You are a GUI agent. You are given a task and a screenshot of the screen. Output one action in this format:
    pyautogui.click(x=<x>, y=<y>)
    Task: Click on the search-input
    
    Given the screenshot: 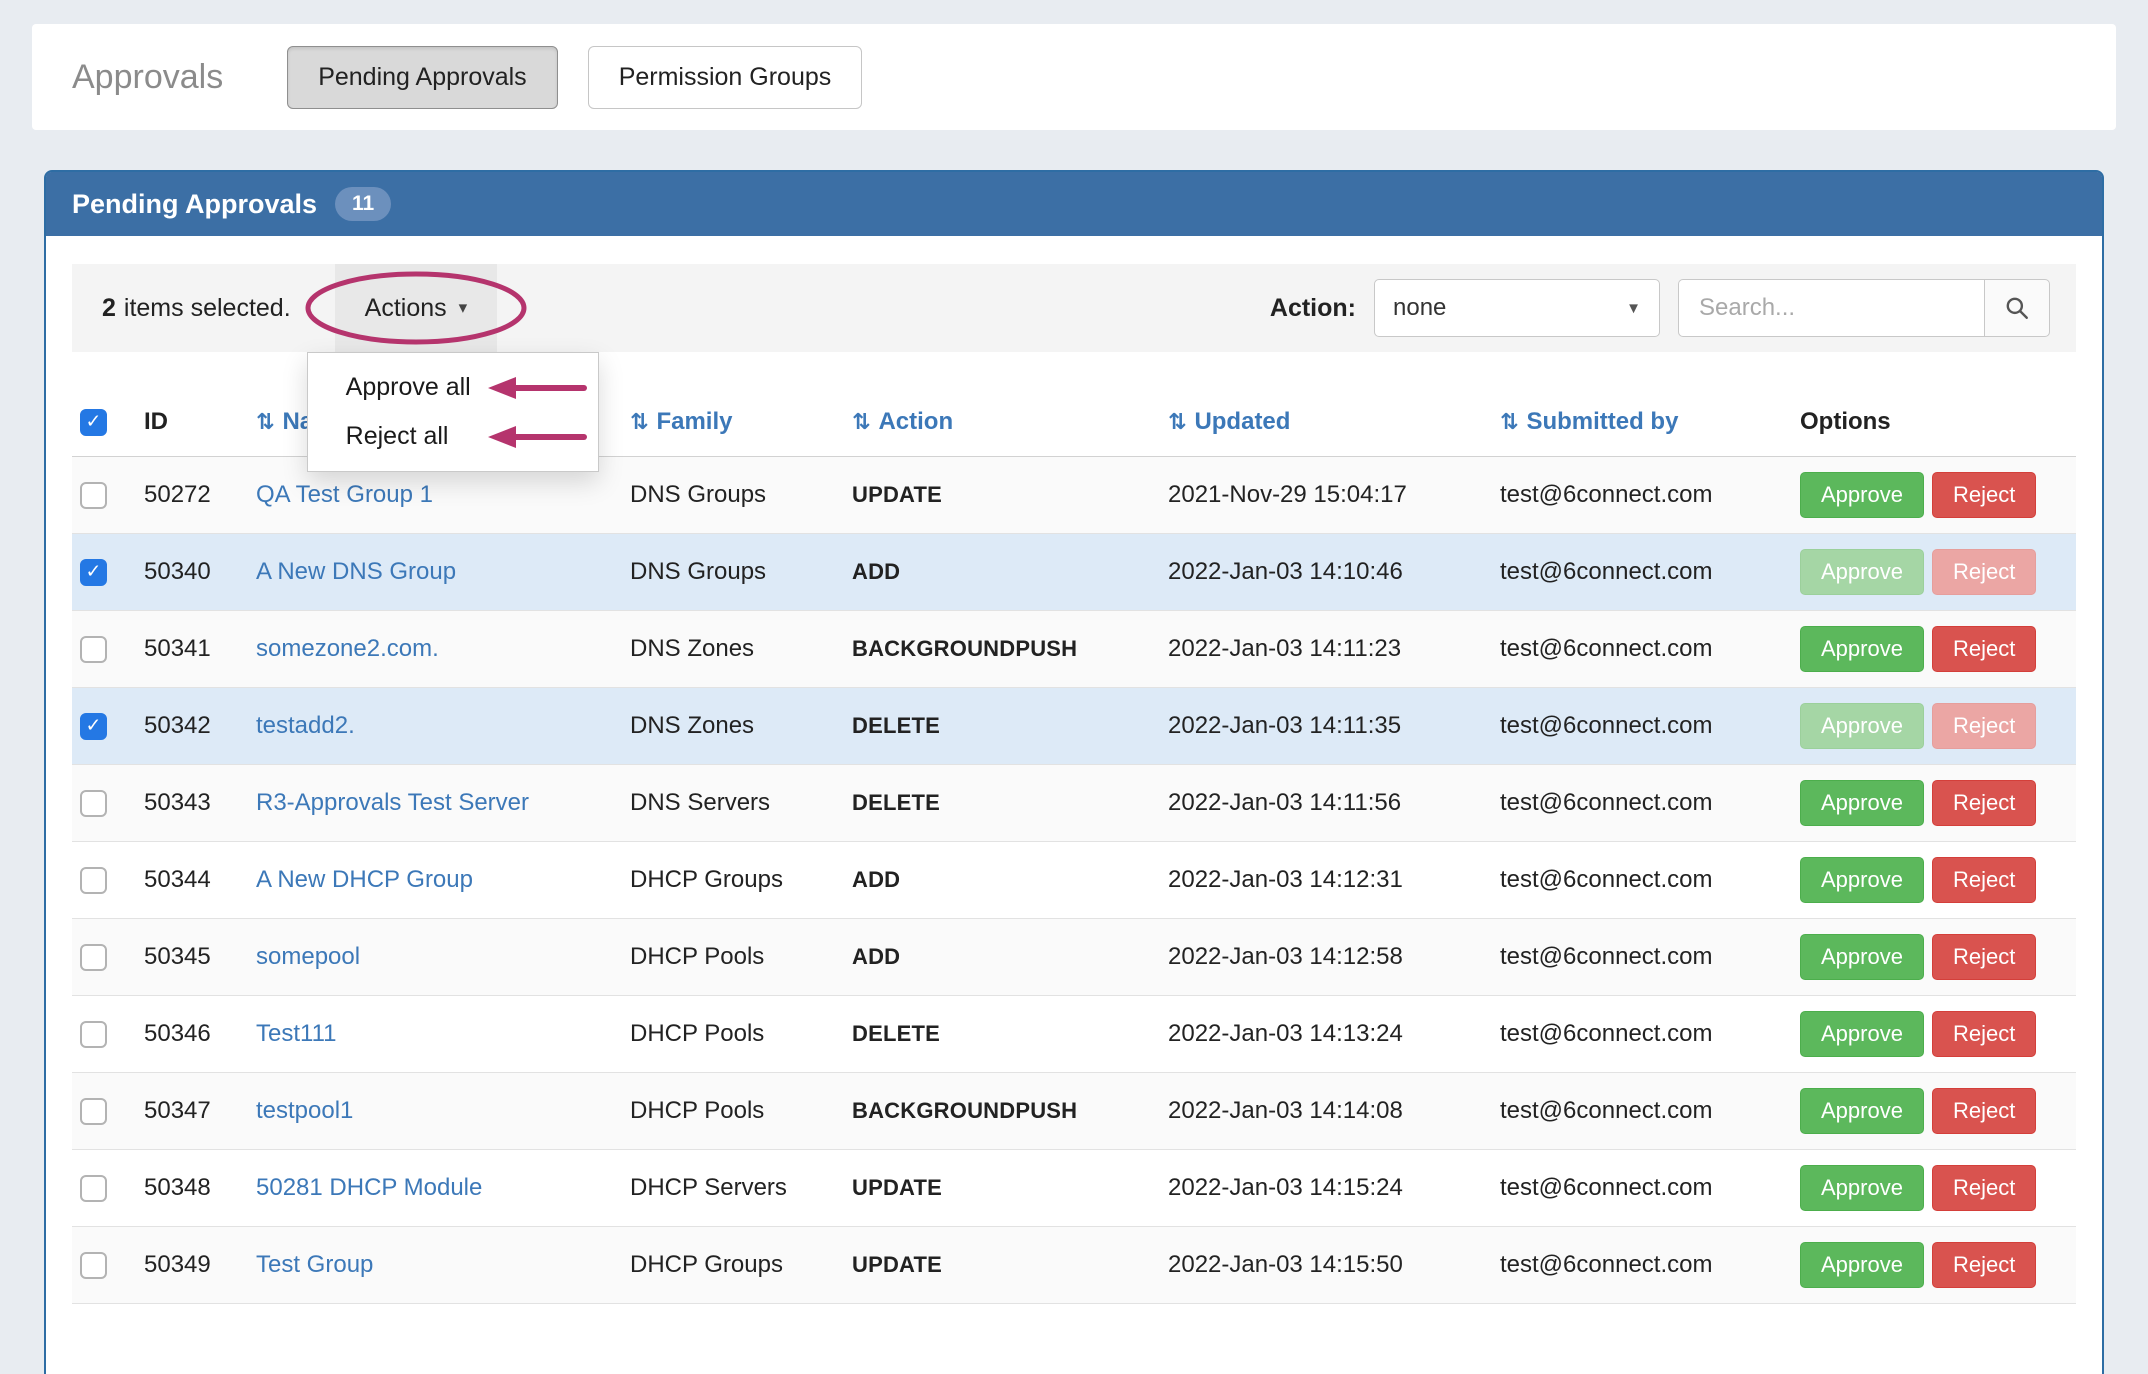 What is the action you would take?
    pyautogui.click(x=1831, y=308)
    